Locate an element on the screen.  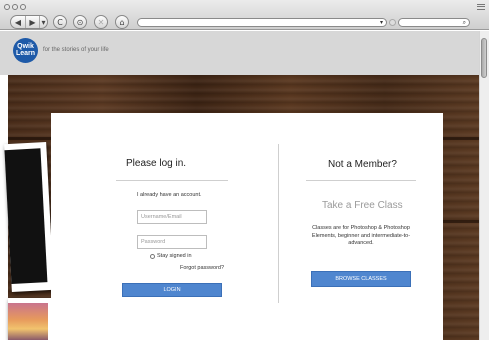
site-tagline: for the stories of your life is located at coordinates (76, 50).